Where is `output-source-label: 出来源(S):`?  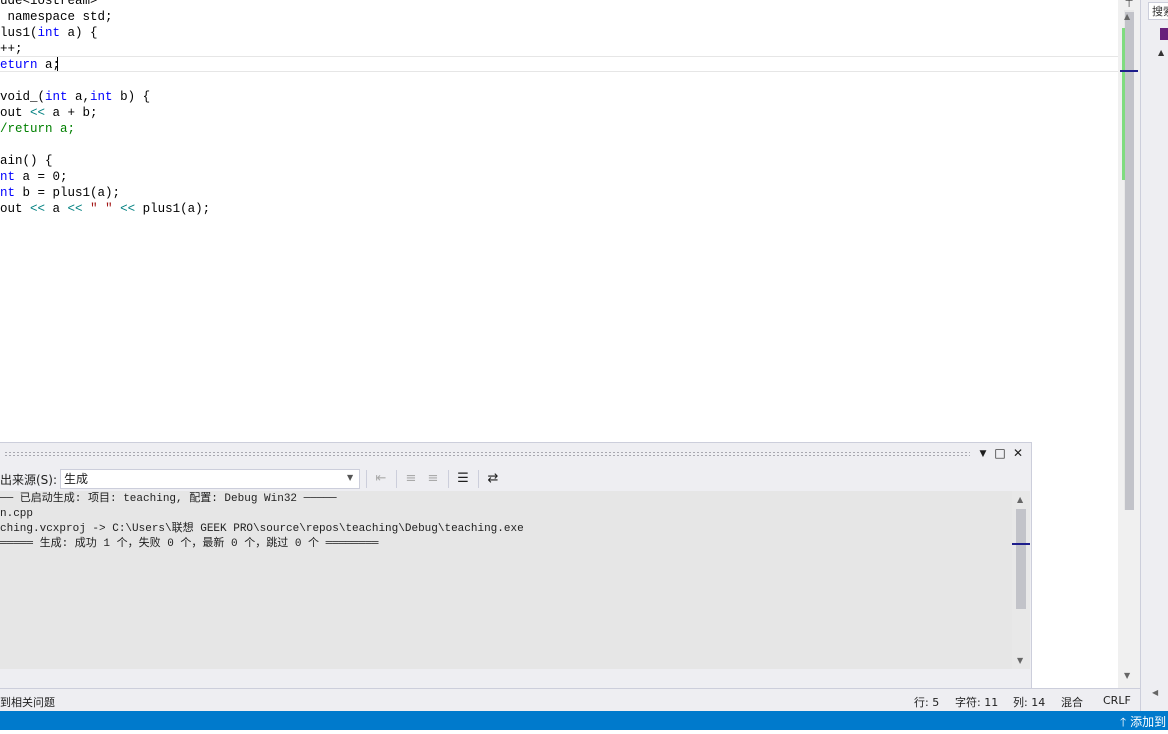
output-source-label: 出来源(S): is located at coordinates (29, 480).